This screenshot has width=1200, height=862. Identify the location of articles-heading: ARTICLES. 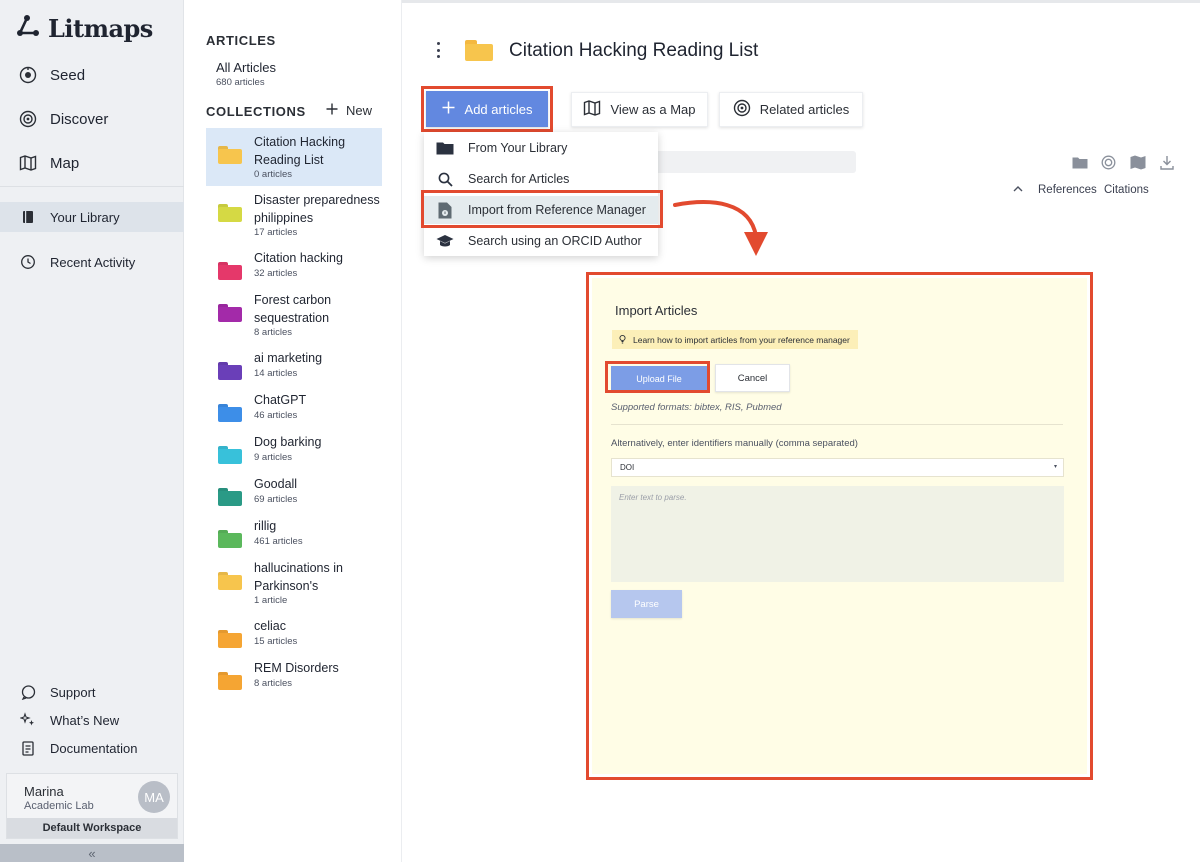
(241, 40).